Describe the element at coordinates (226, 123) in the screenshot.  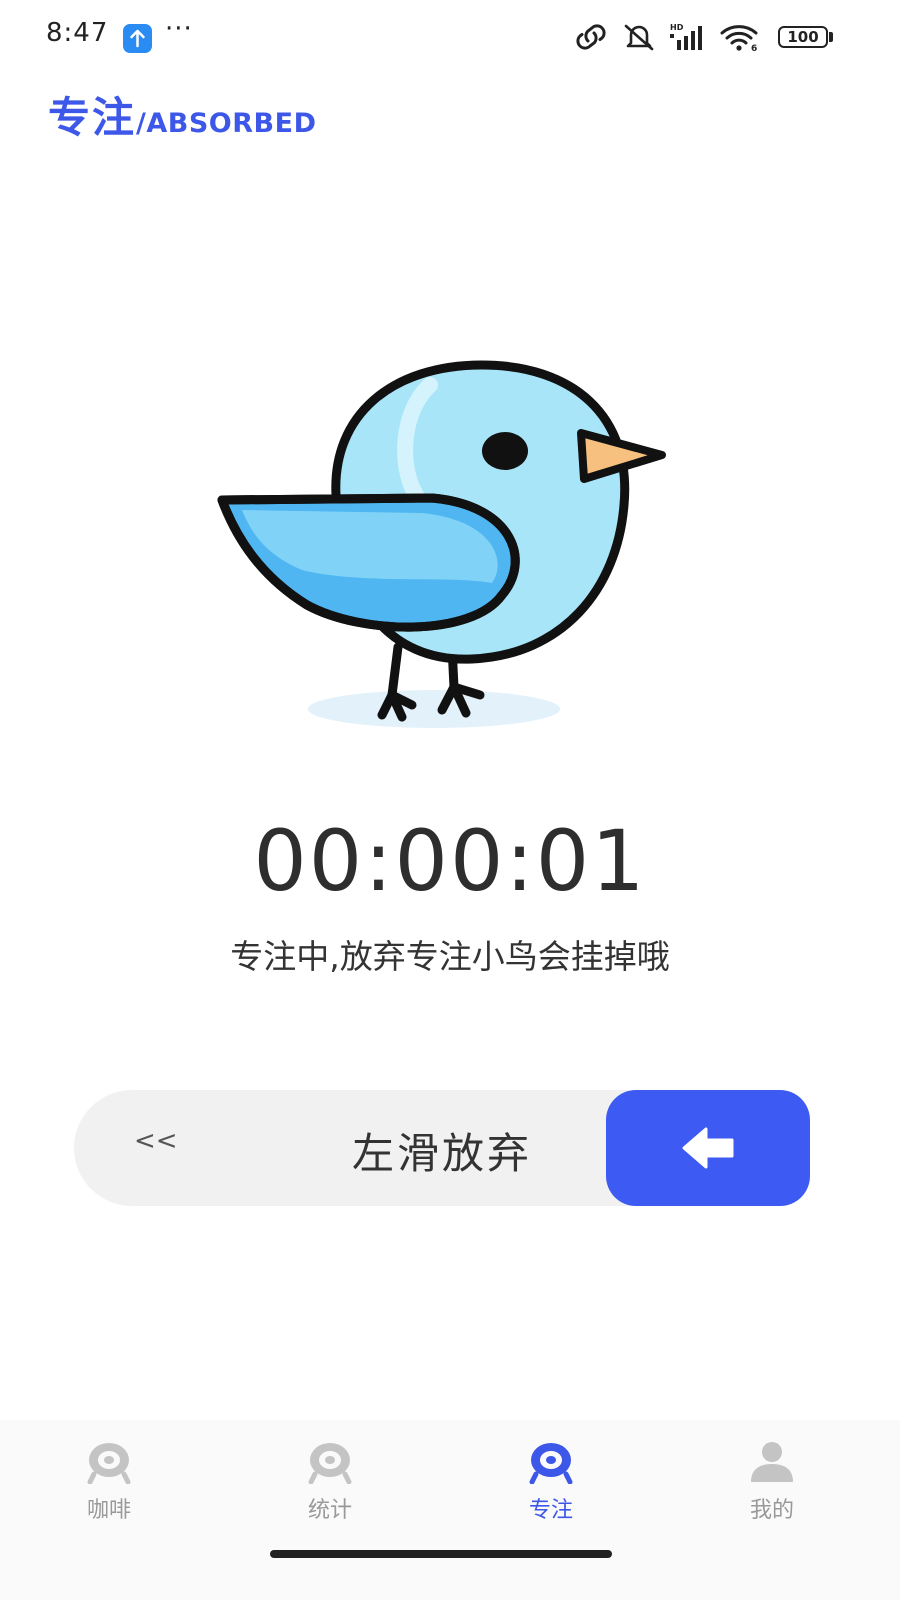
I see `page-title-en: /ABSORBED` at that location.